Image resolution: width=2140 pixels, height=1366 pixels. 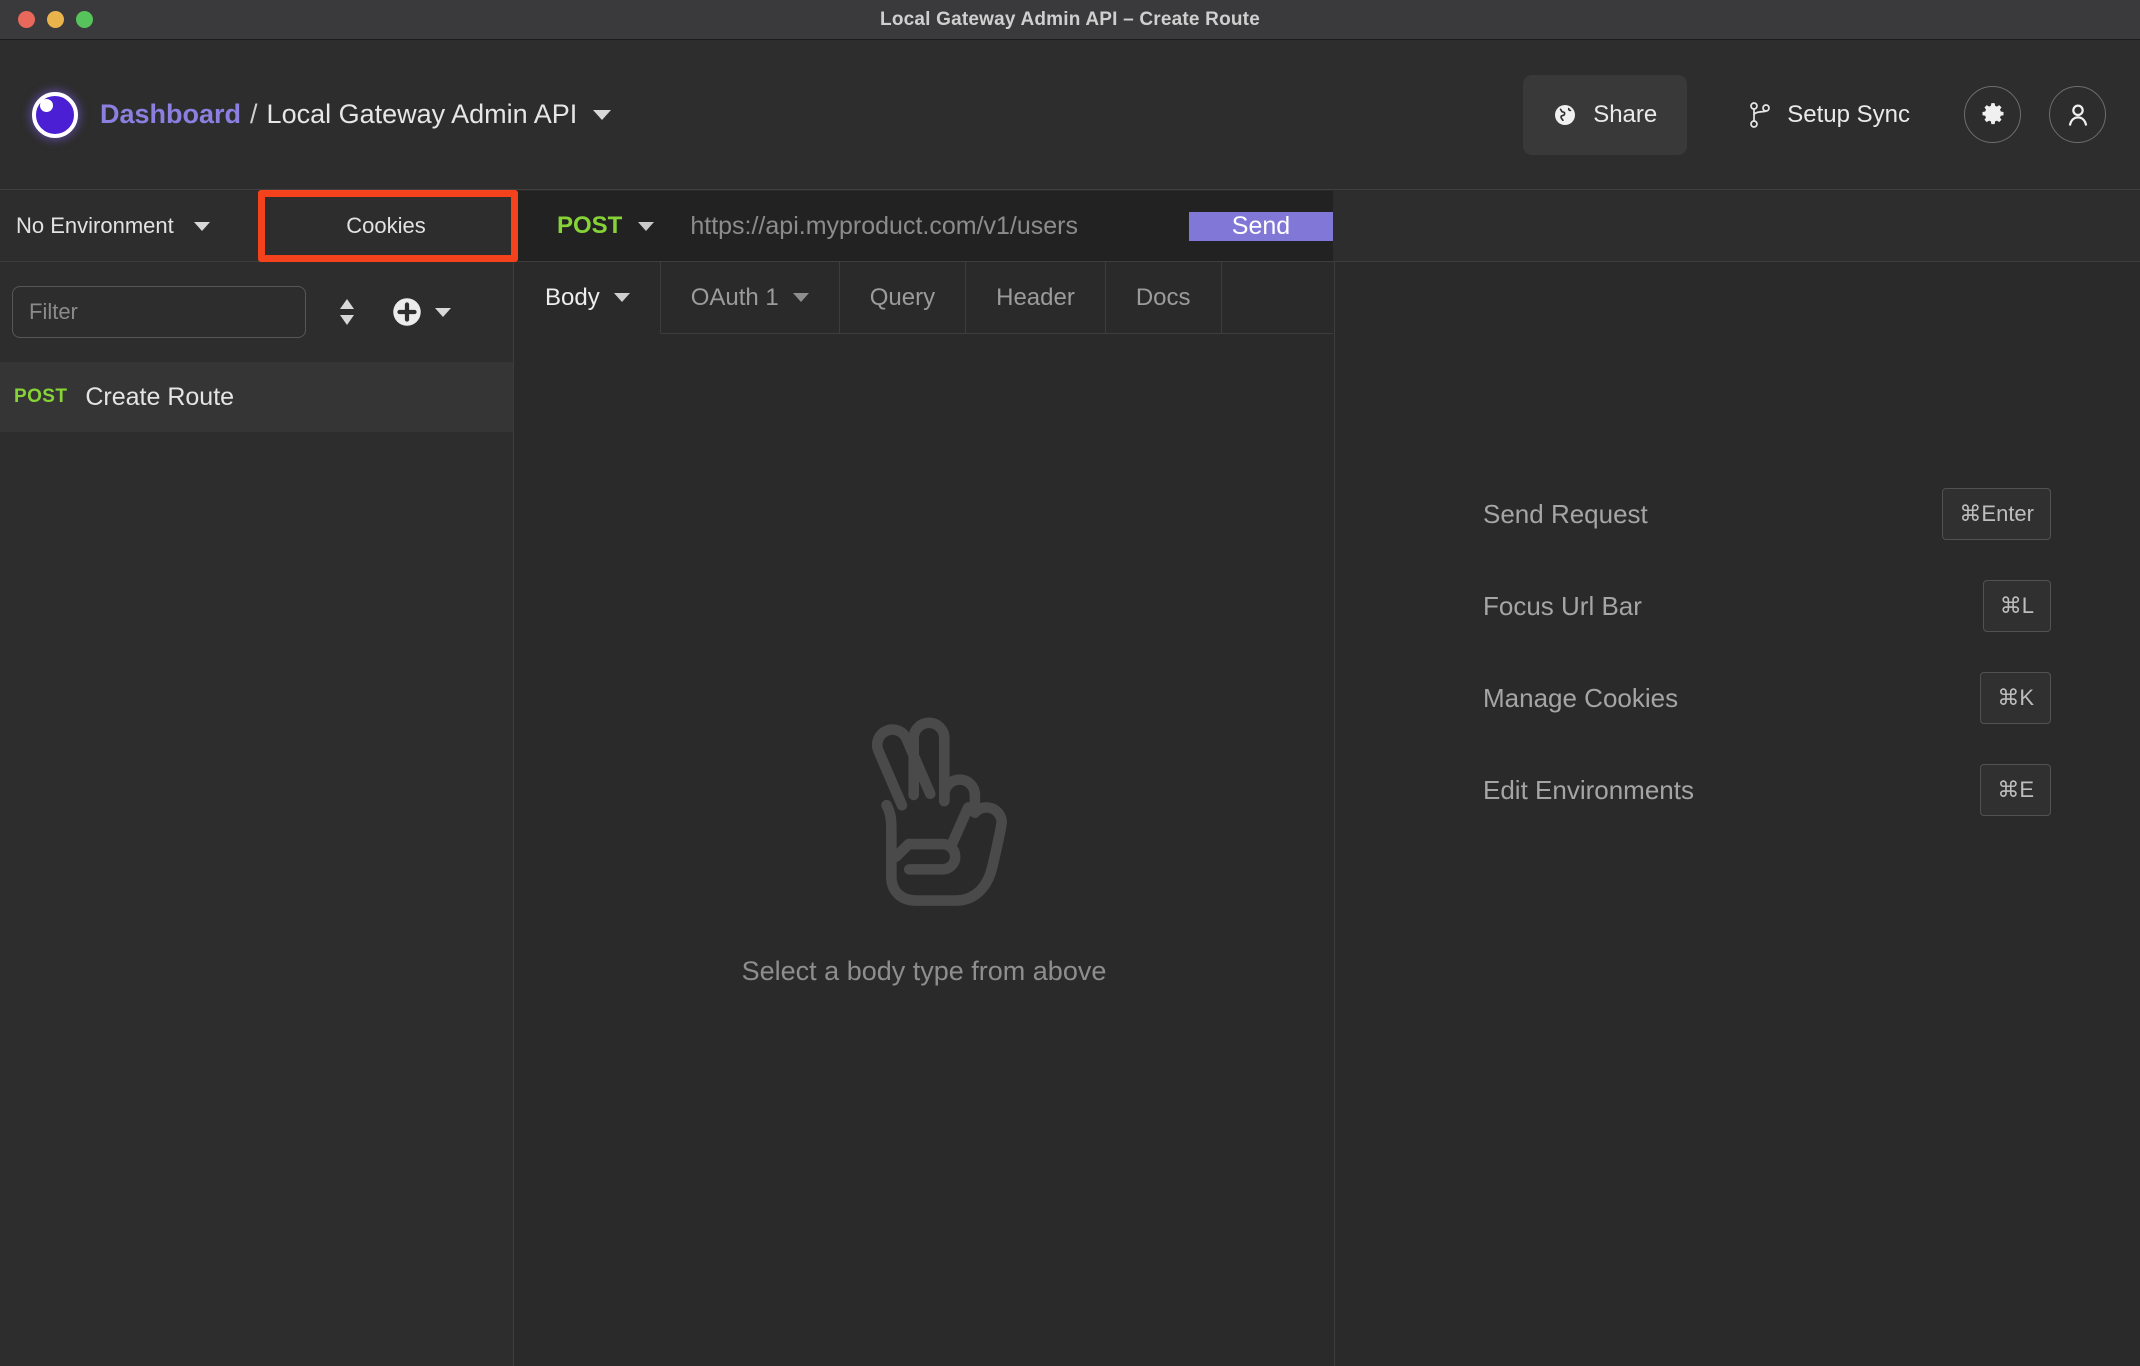 I want to click on tab-query-label: Query, so click(x=902, y=297).